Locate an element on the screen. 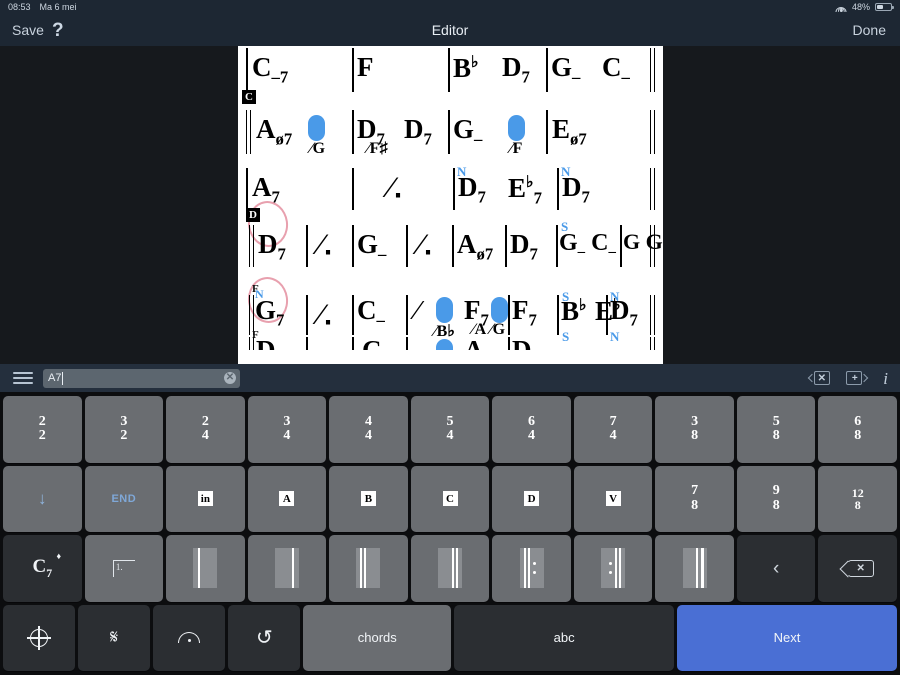 The image size is (900, 675). chord: F is located at coordinates (365, 67).